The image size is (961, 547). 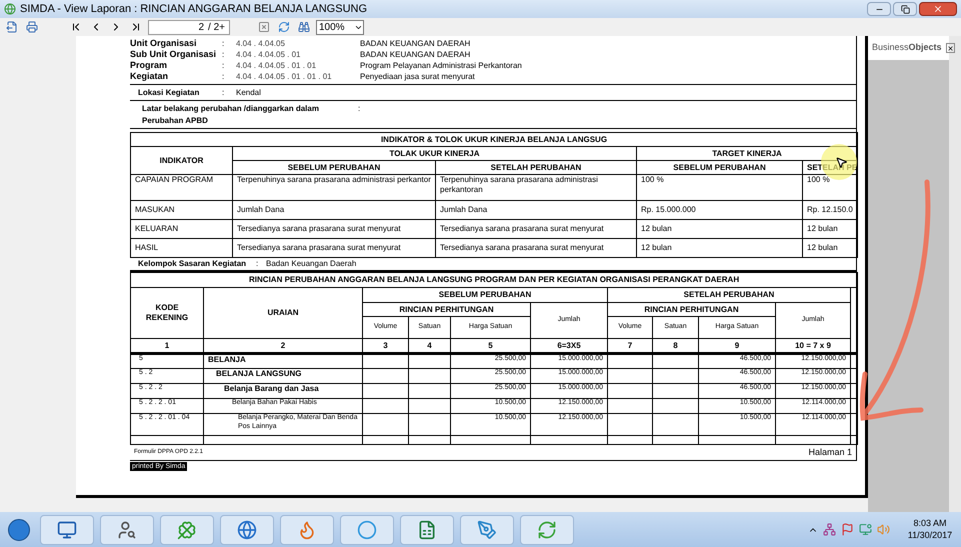 What do you see at coordinates (830, 210) in the screenshot?
I see `table-cell: Rp. 12.150.0` at bounding box center [830, 210].